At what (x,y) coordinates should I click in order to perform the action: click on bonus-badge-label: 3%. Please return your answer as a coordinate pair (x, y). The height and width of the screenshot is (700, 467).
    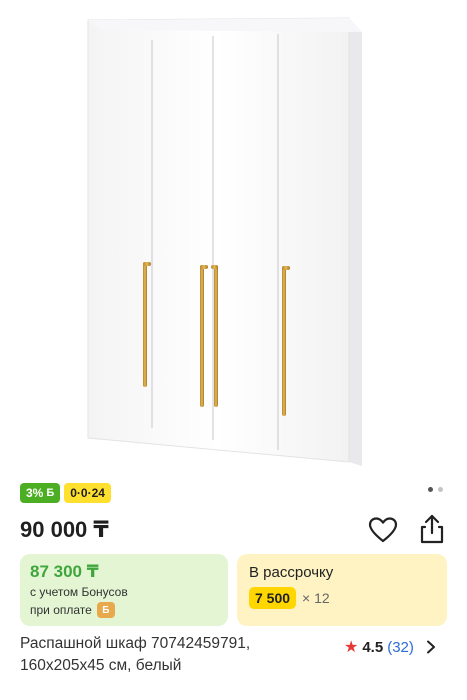
    Looking at the image, I should click on (35, 493).